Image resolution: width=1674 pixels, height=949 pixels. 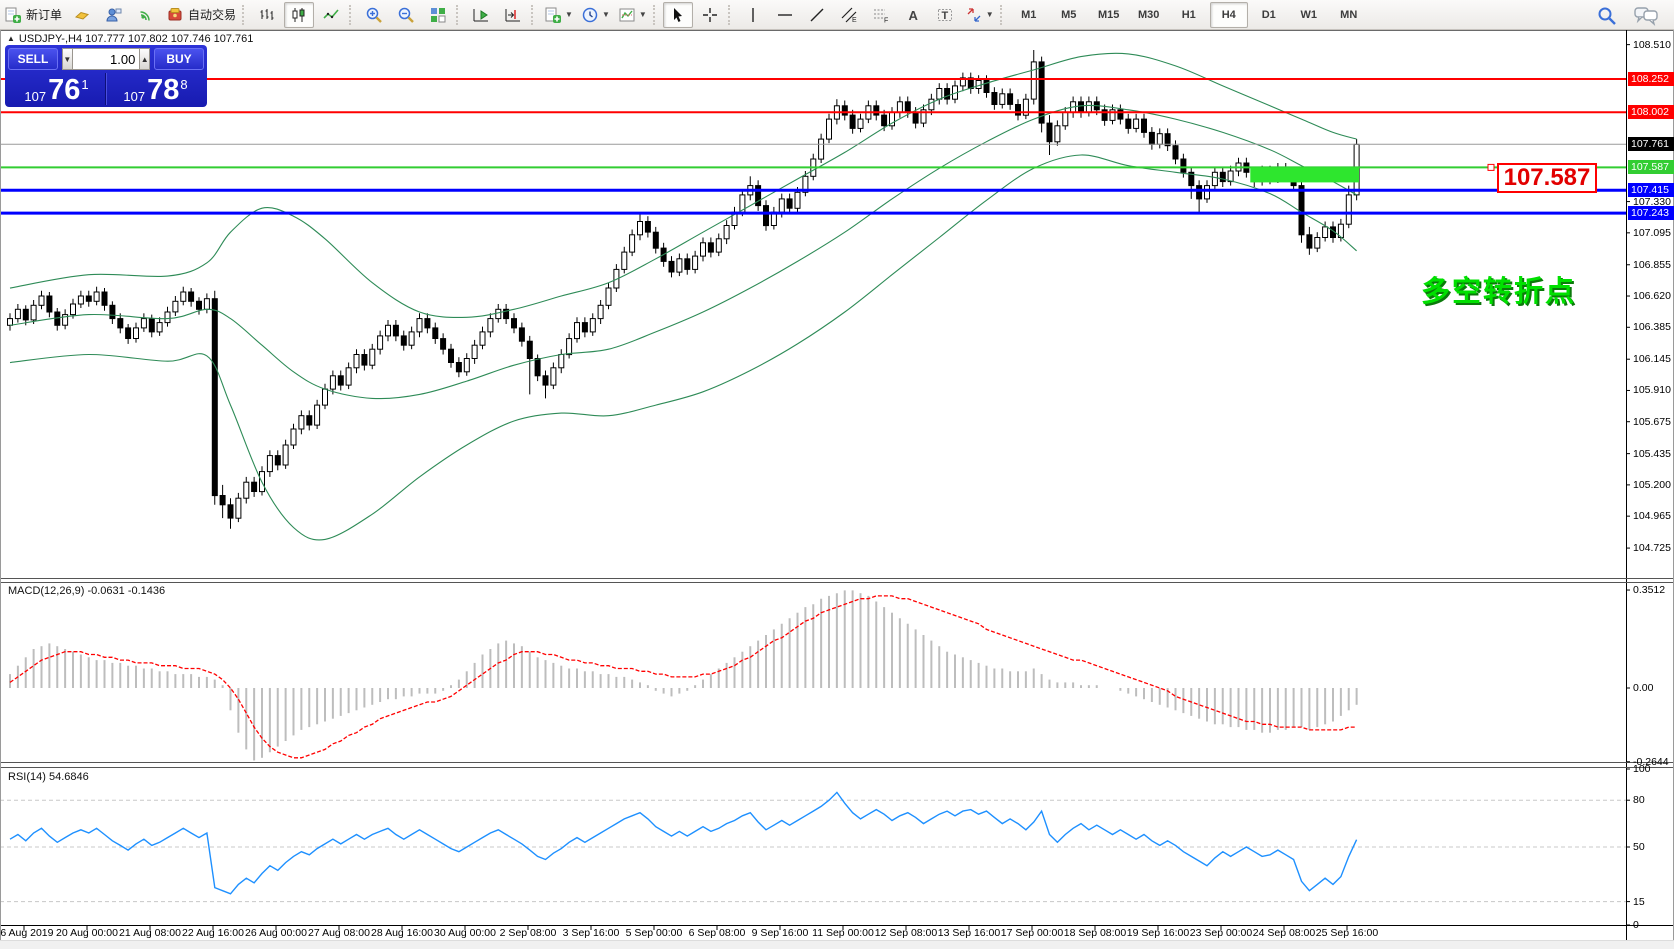 What do you see at coordinates (1652, 44) in the screenshot?
I see `price-tick-label: 108.510` at bounding box center [1652, 44].